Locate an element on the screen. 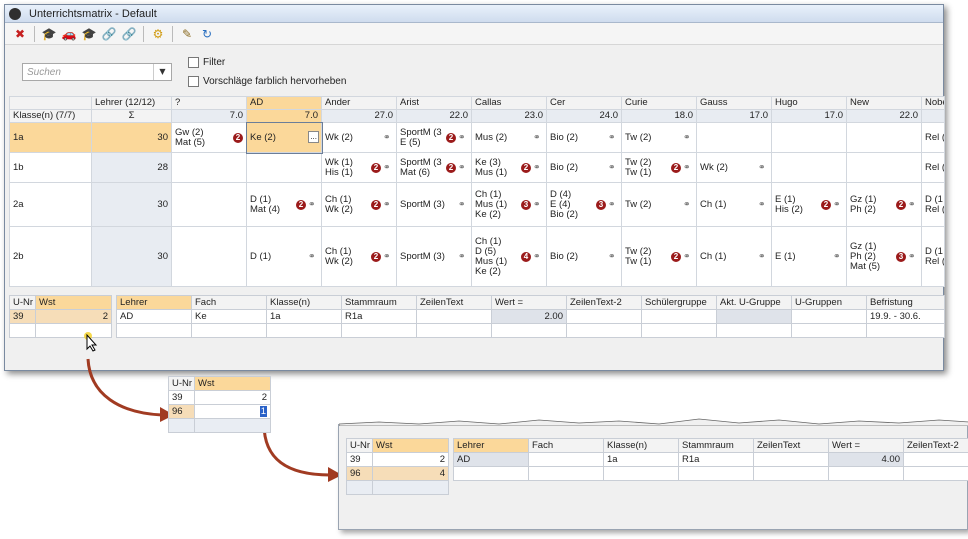 Image resolution: width=968 pixels, height=539 pixels. teacher-column-header: Nobel is located at coordinates (933, 103).